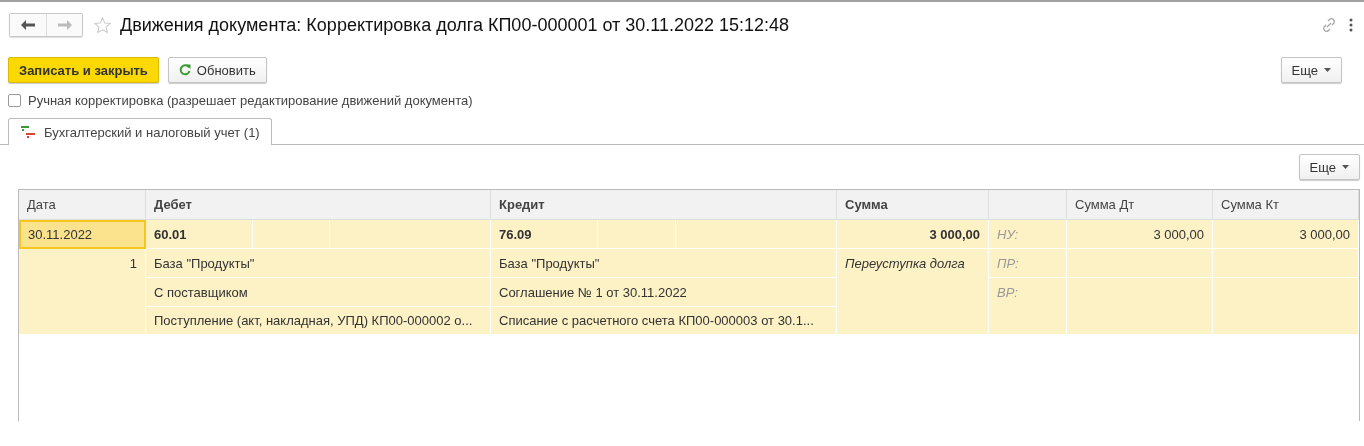  What do you see at coordinates (14, 100) in the screenshot?
I see `checkbox` at bounding box center [14, 100].